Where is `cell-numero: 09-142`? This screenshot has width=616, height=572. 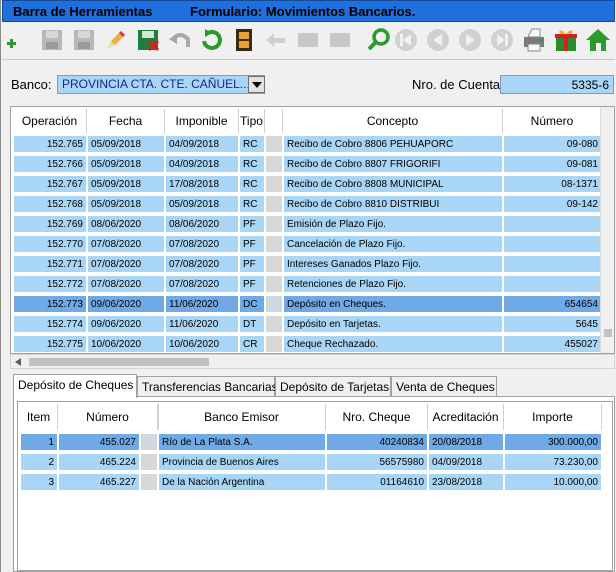
cell-numero: 09-142 is located at coordinates (552, 204).